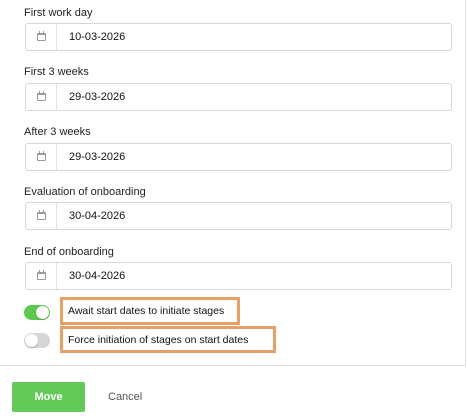 This screenshot has width=468, height=420. Describe the element at coordinates (85, 192) in the screenshot. I see `evaluation-of-onboarding-label: Evaluation of onboarding` at that location.